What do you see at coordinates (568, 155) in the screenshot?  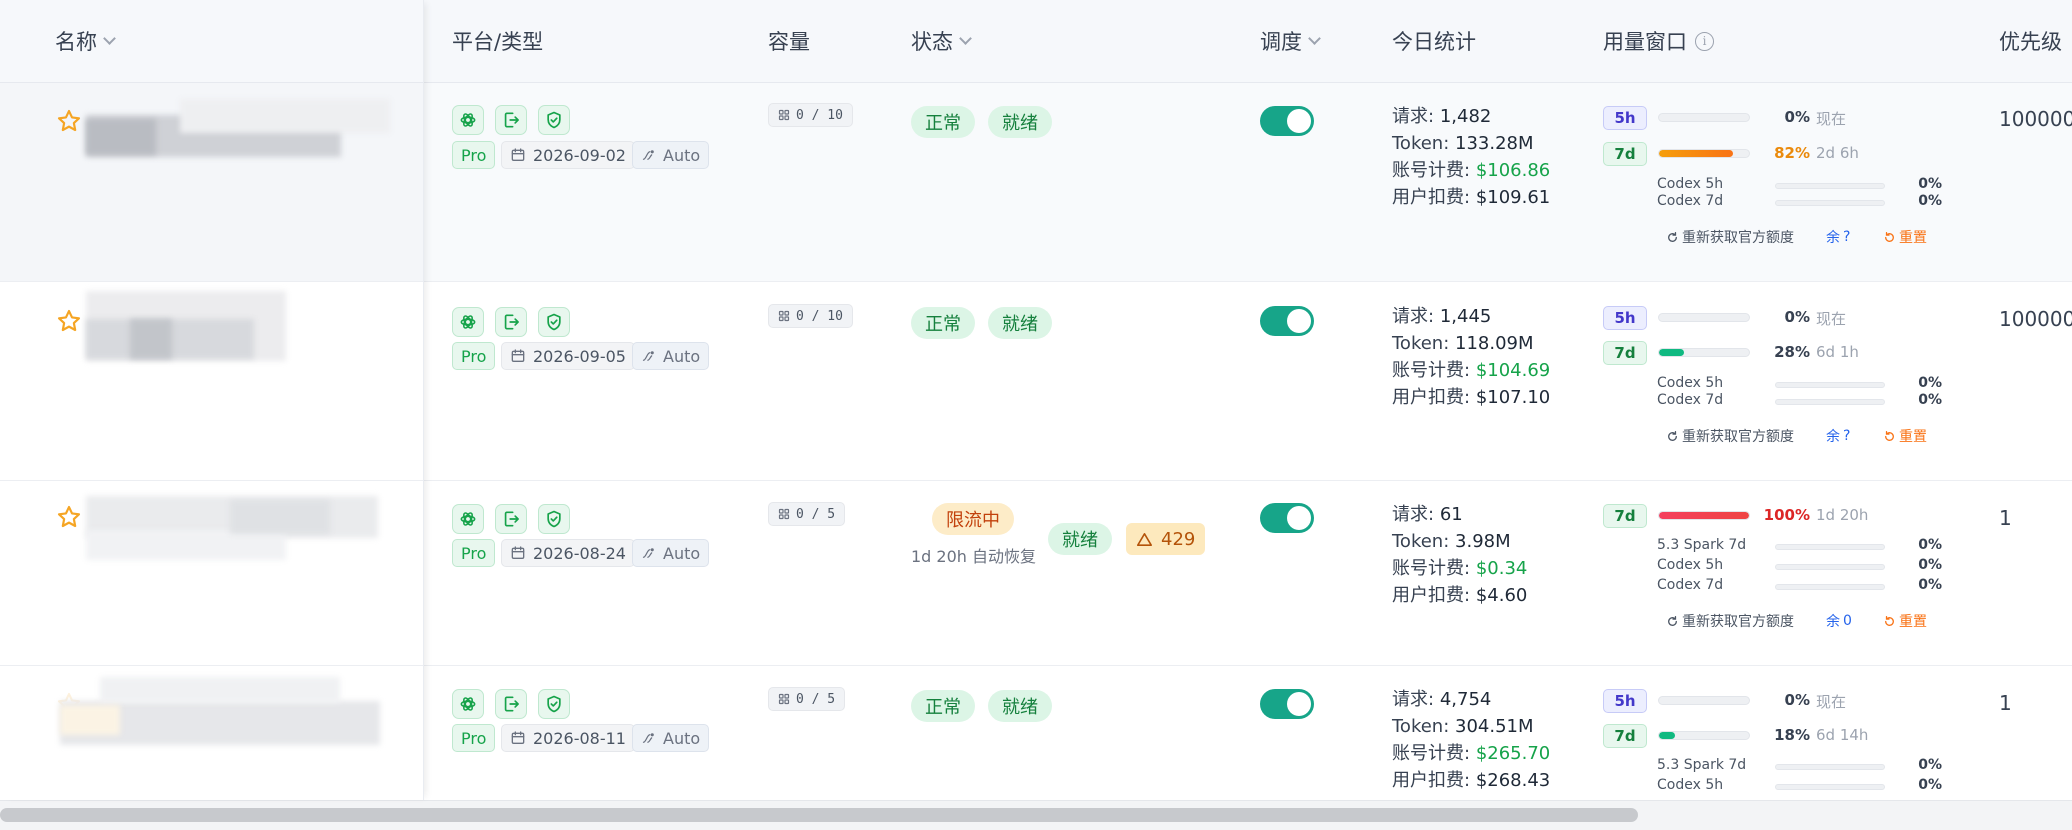 I see `expiry-date-tag: 2026-09-02` at bounding box center [568, 155].